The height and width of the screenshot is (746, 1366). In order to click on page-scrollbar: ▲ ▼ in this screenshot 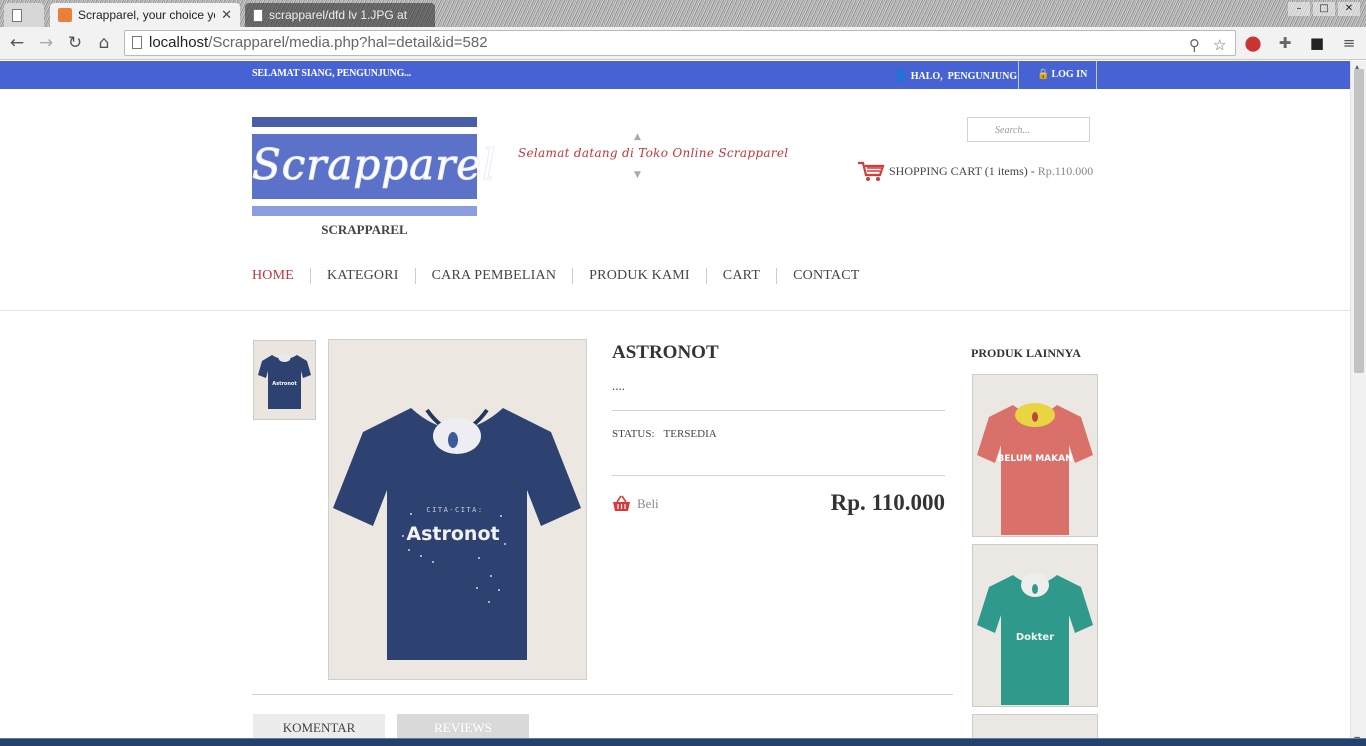, I will do `click(1358, 403)`.